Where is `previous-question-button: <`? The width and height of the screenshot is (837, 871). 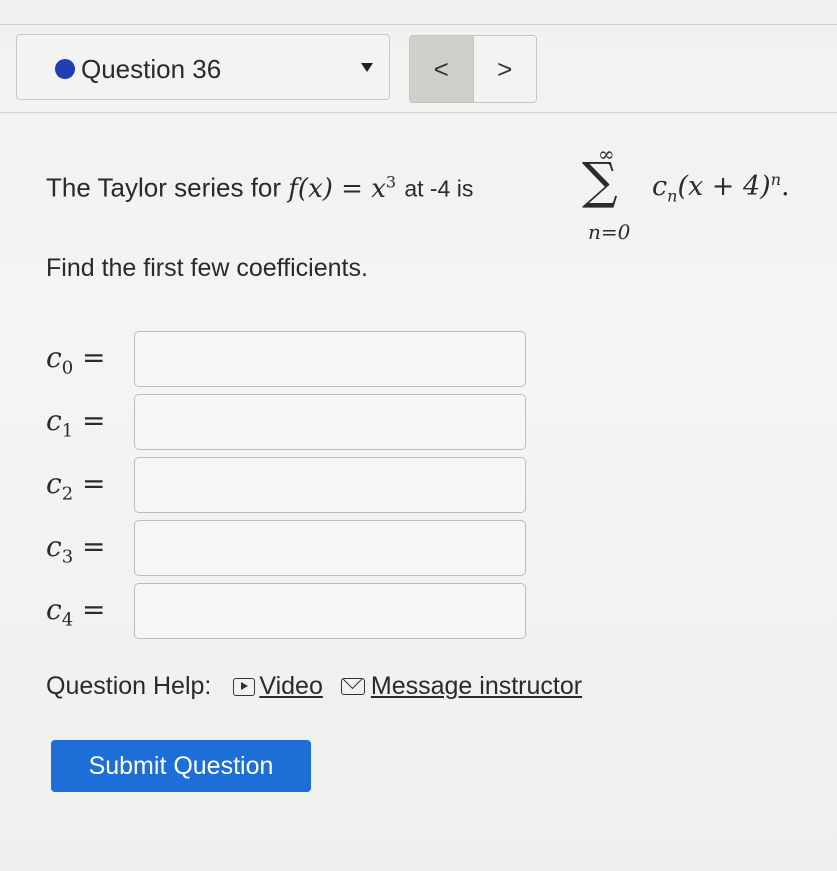
previous-question-button: < is located at coordinates (442, 69).